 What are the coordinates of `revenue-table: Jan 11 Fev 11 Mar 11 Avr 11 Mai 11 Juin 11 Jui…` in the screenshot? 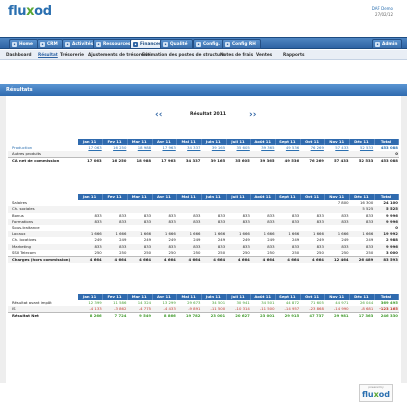 It's located at (204, 152).